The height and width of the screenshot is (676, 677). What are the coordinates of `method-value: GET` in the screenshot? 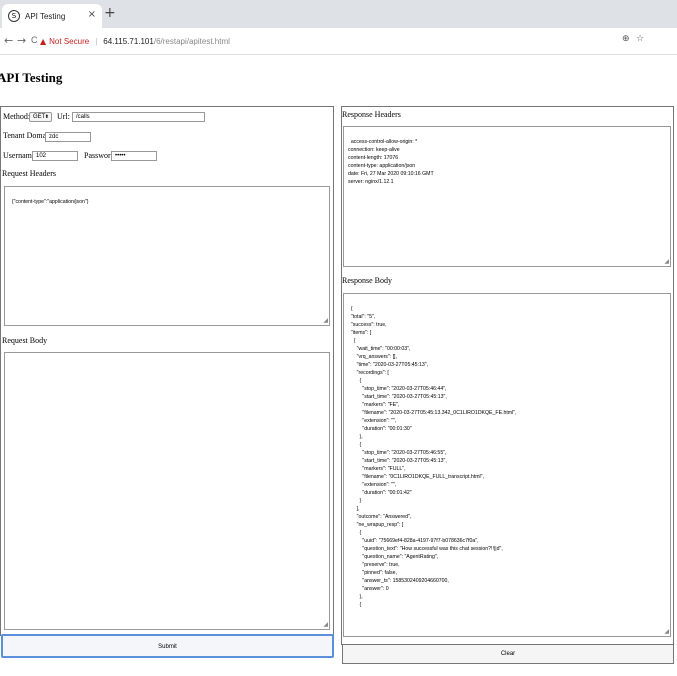 It's located at (39, 117).